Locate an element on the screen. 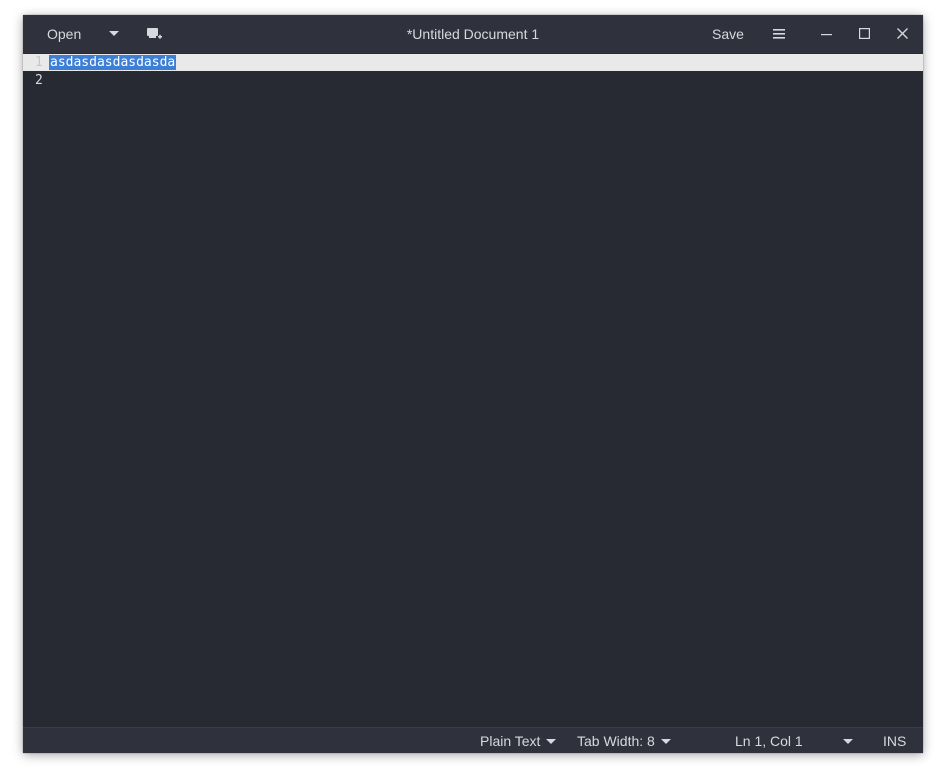 This screenshot has width=946, height=784. header-bar: Open *Untitled Document 1 Save is located at coordinates (473, 34).